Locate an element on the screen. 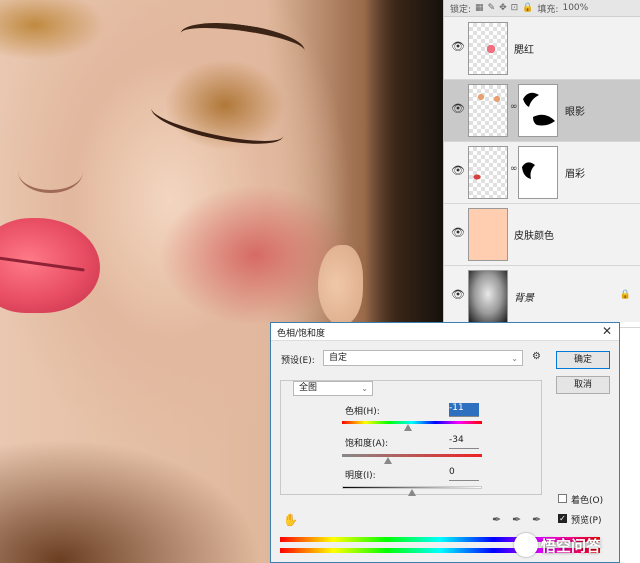 The height and width of the screenshot is (563, 640). watermark: 悟空问答 is located at coordinates (557, 545).